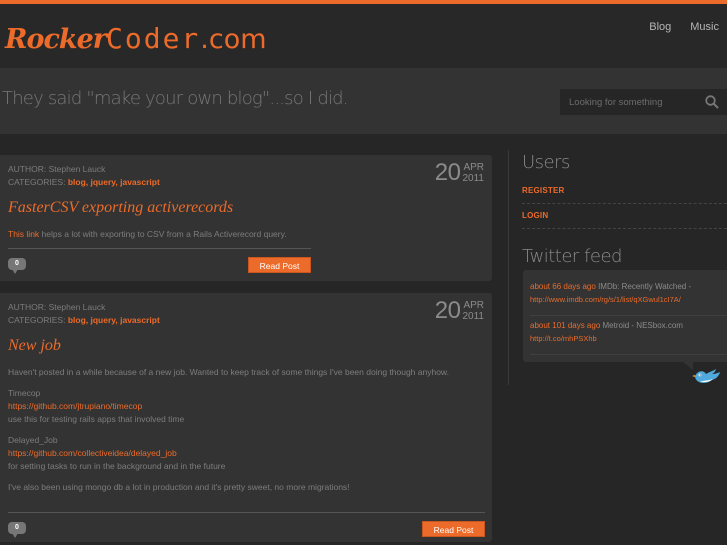 The width and height of the screenshot is (727, 545). I want to click on logo-part-rocker: Rocker, so click(56, 39).